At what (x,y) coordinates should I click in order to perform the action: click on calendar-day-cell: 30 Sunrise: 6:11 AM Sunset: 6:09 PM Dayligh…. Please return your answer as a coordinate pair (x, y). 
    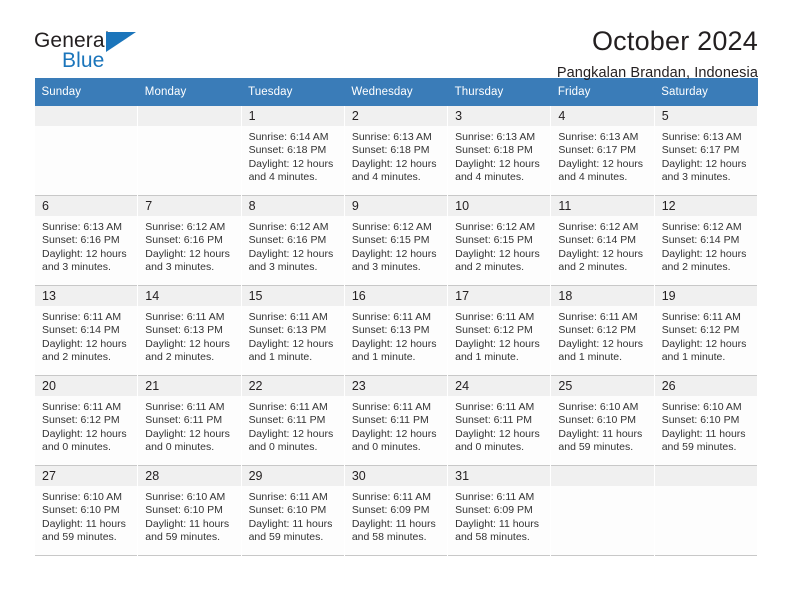
    Looking at the image, I should click on (396, 510).